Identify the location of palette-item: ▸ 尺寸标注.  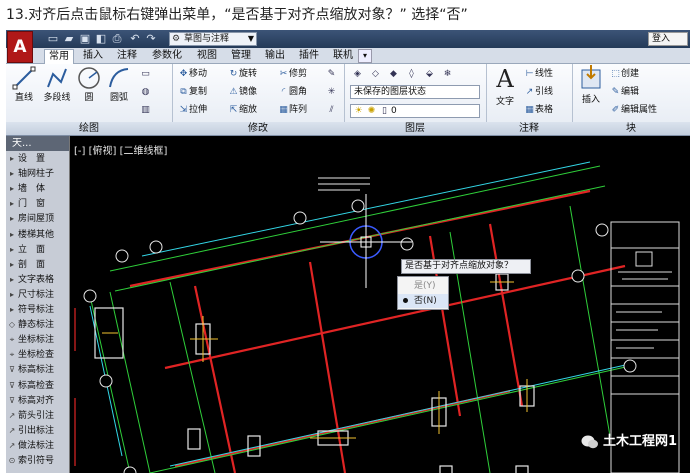
(37, 295).